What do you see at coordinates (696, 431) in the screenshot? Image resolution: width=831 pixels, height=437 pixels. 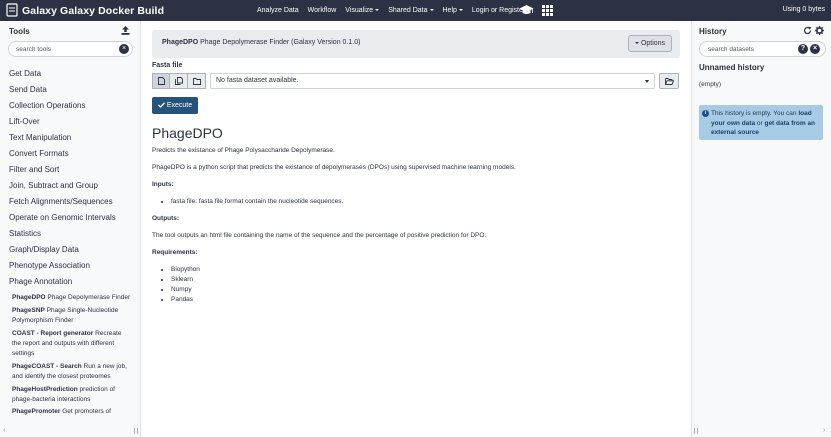 I see `right-resize-handle` at bounding box center [696, 431].